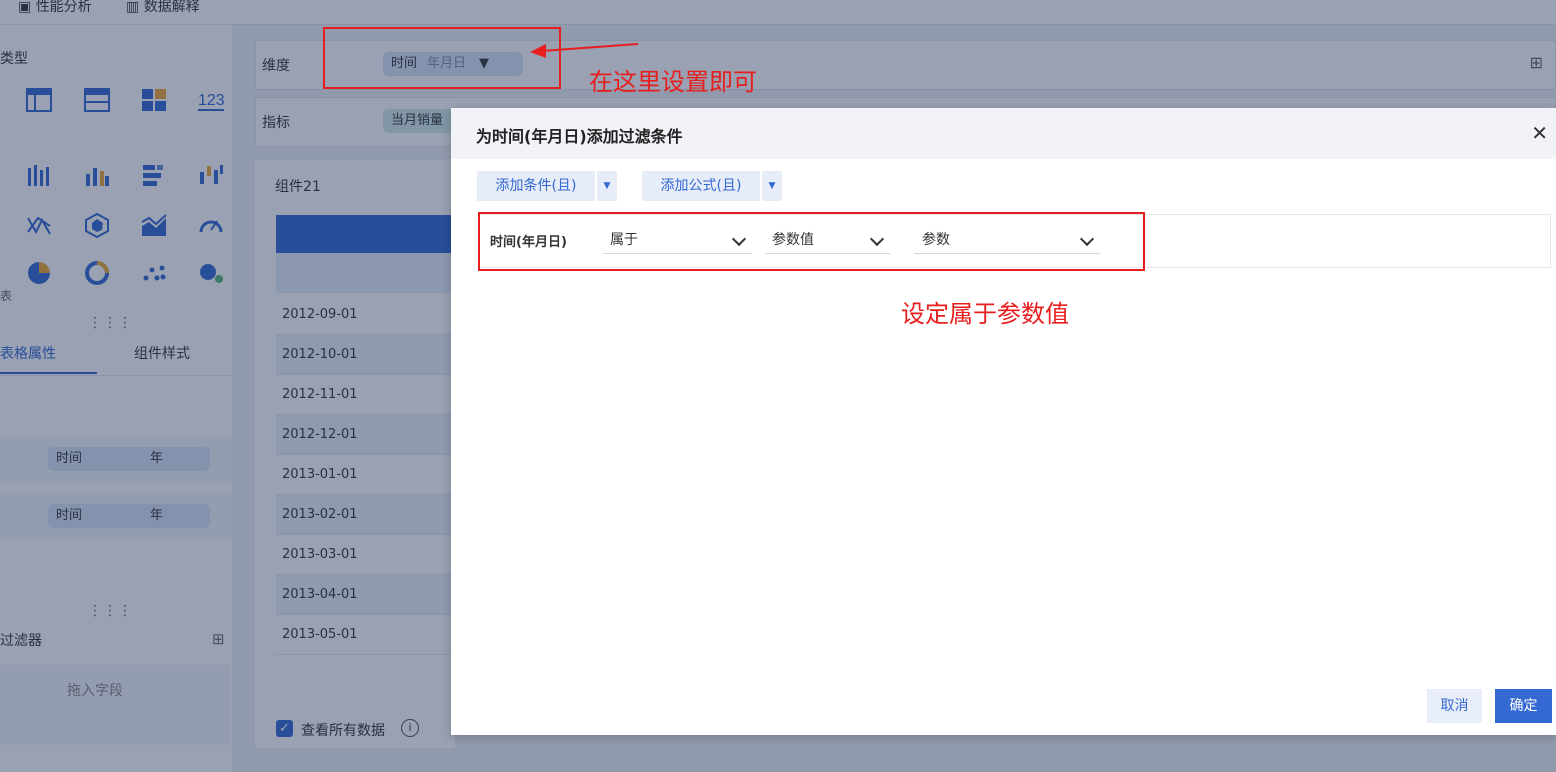  I want to click on close-icon: ✕, so click(1539, 133).